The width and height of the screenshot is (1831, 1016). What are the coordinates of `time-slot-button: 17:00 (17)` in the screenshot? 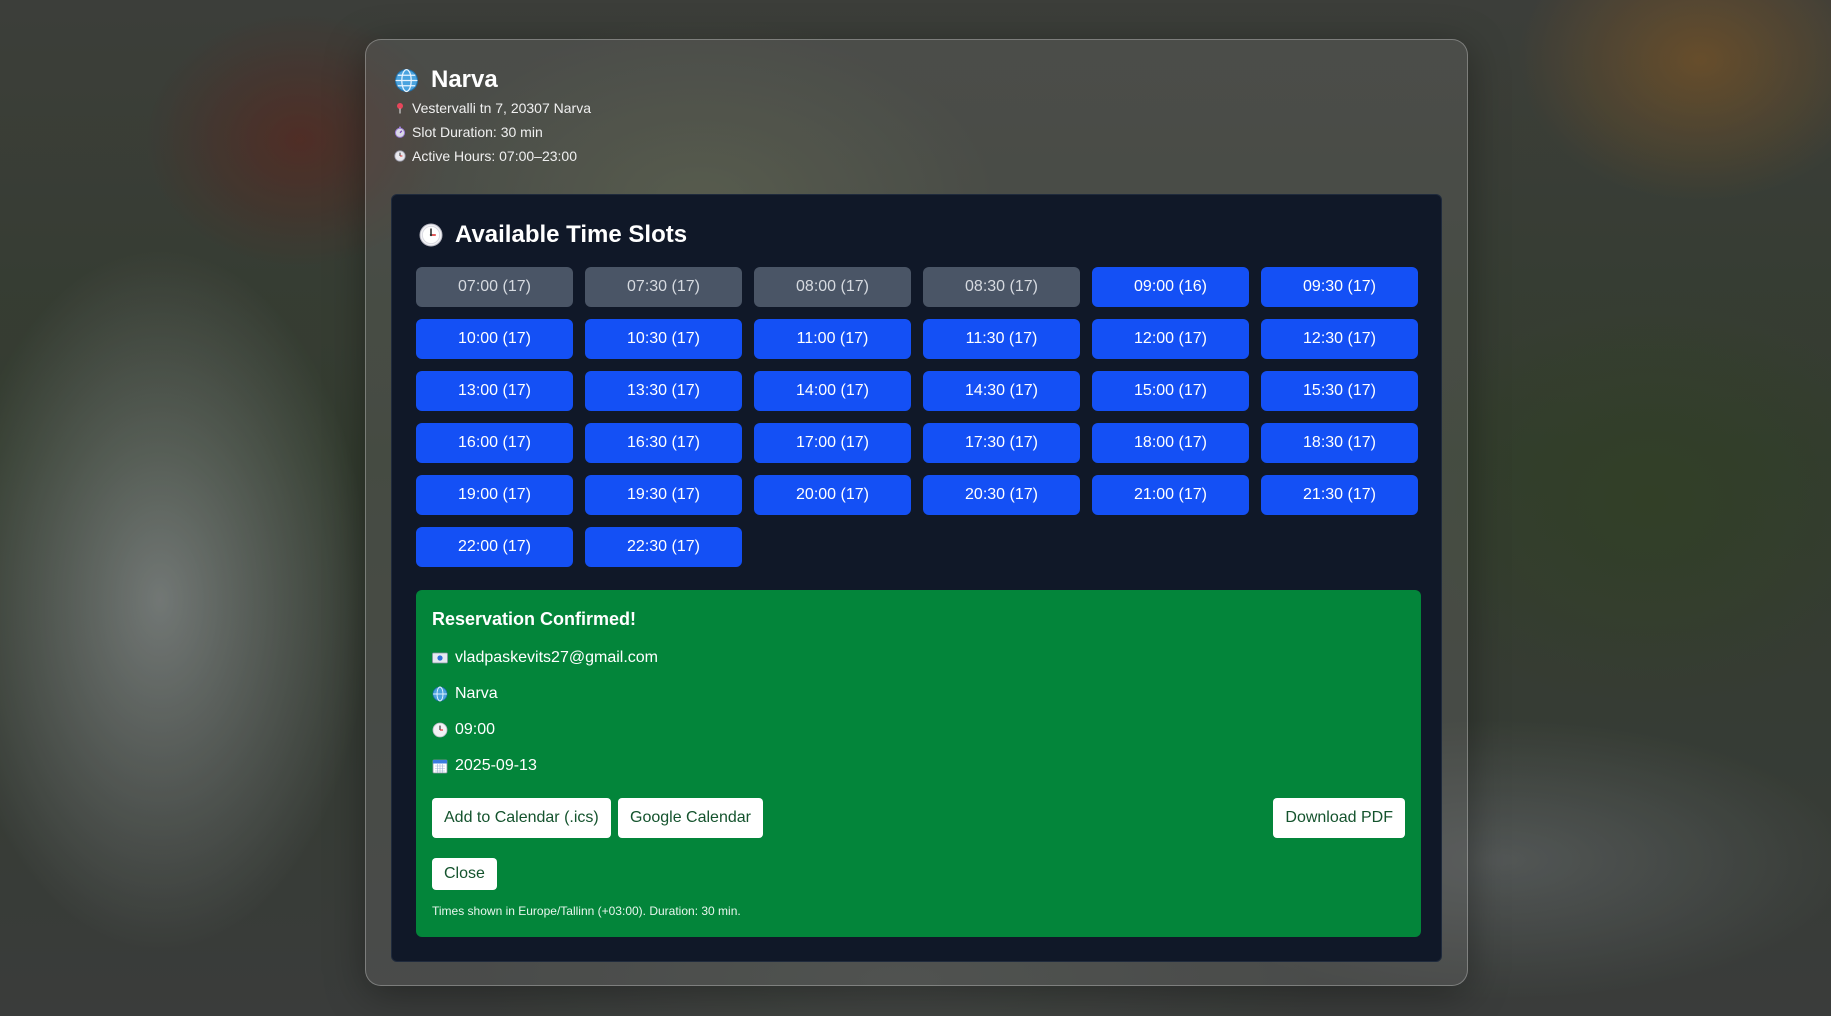 It's located at (832, 443).